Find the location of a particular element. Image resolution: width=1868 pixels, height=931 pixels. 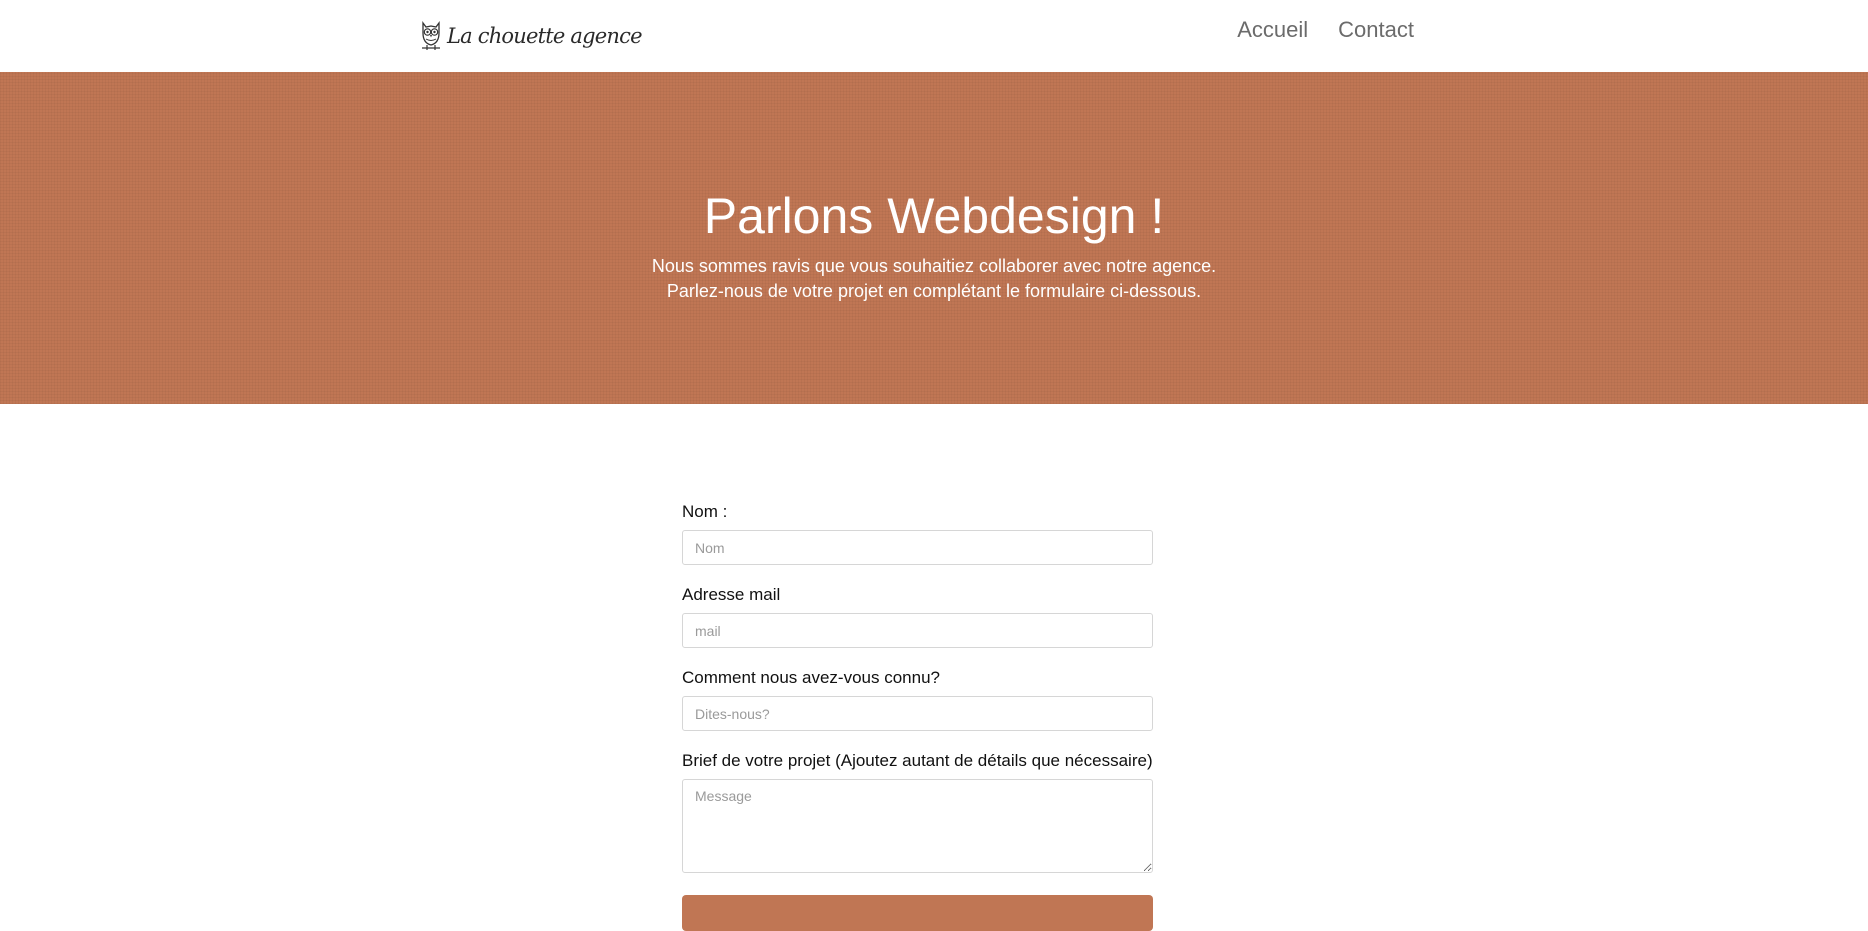

main-nav: Accueil Contact is located at coordinates (1310, 30).